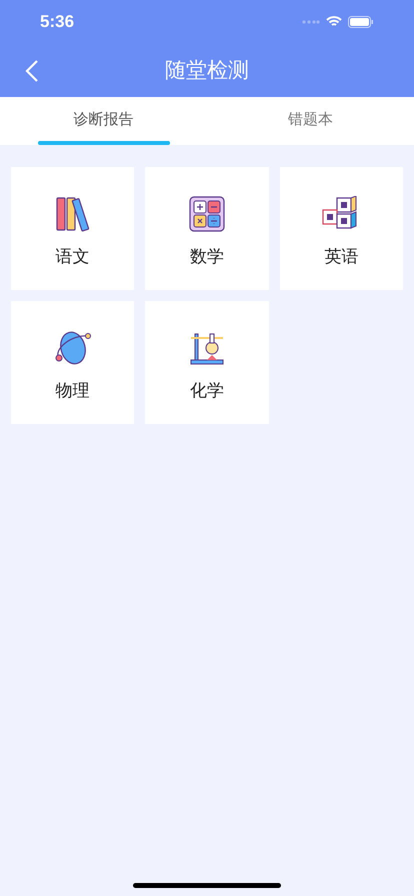  I want to click on books-icon, so click(72, 214).